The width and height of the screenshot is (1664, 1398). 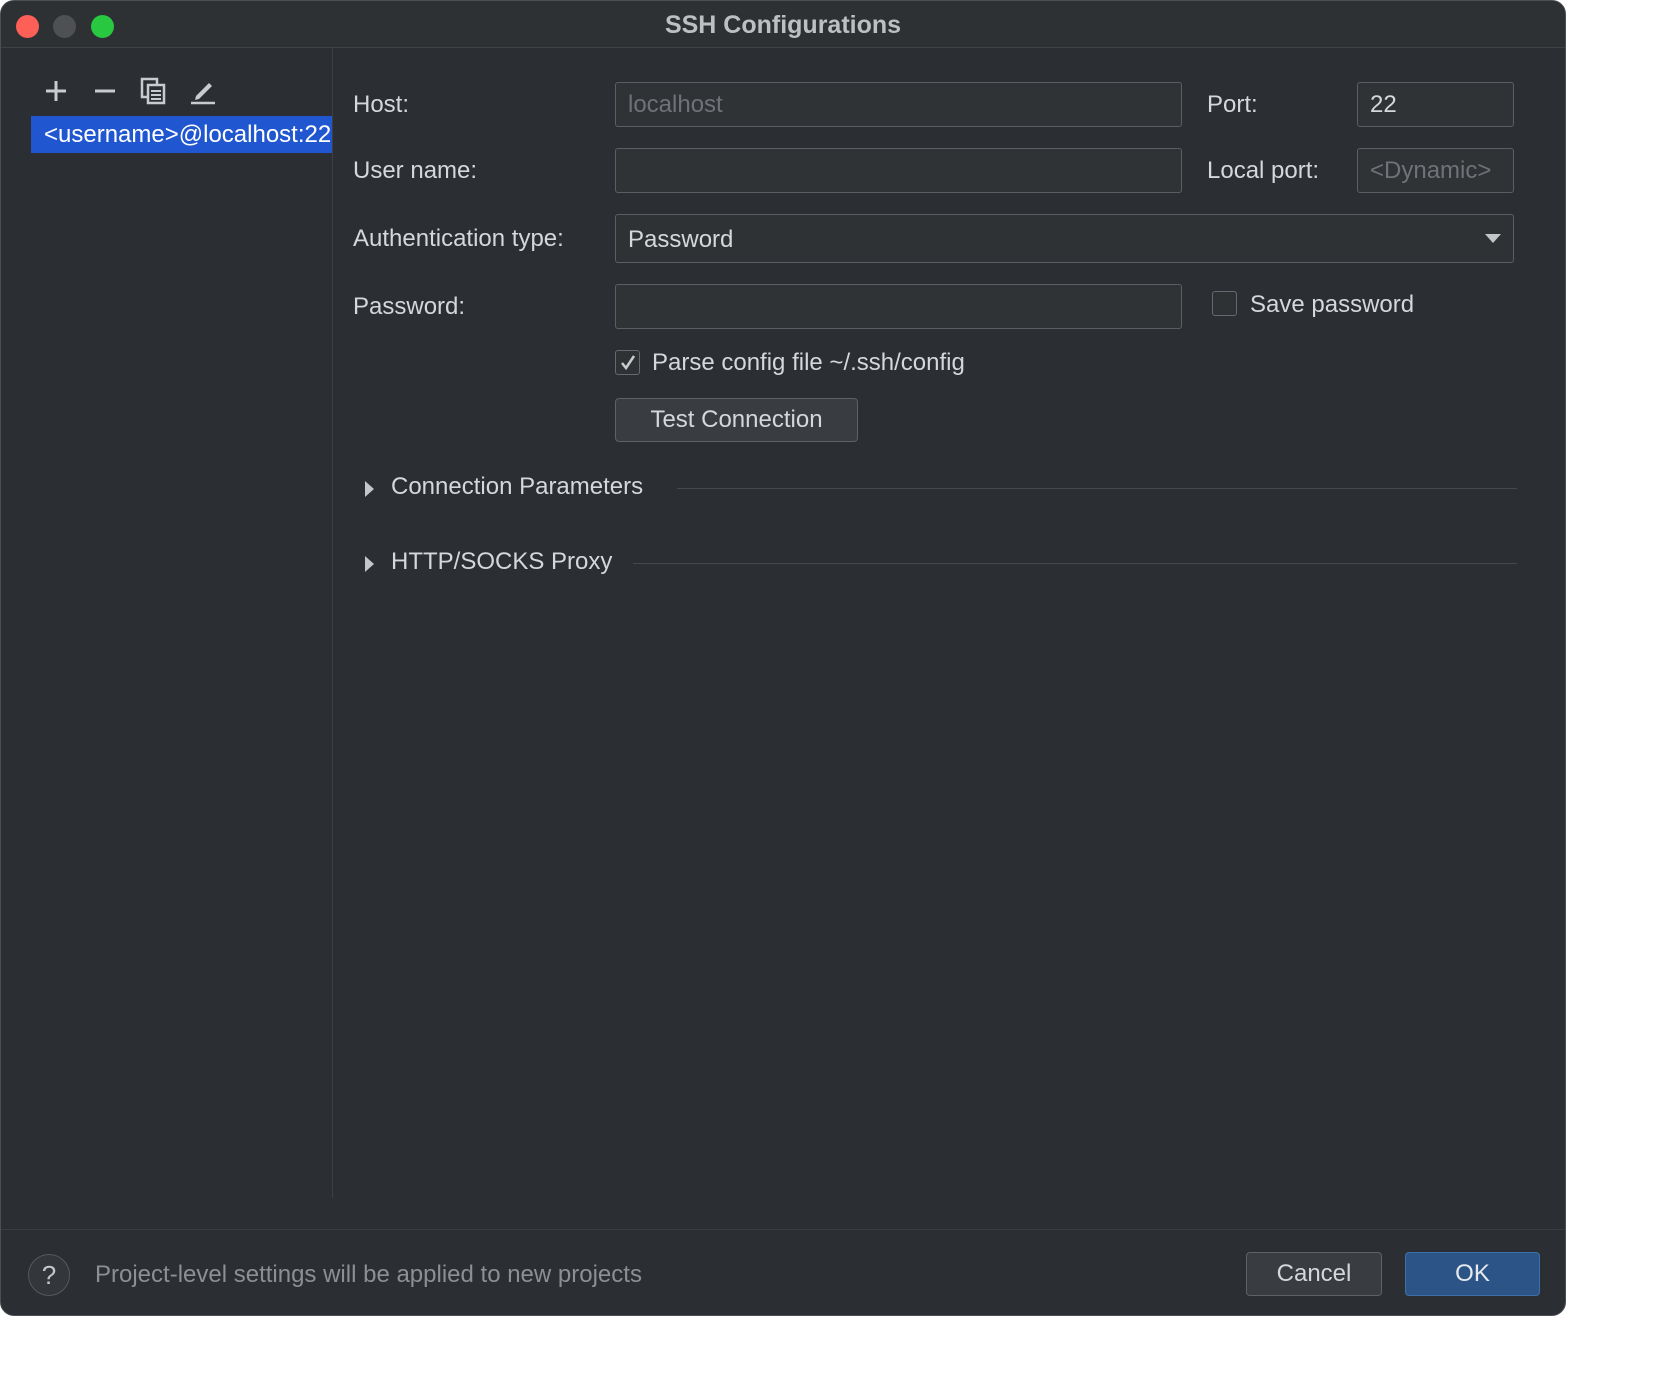 What do you see at coordinates (808, 363) in the screenshot?
I see `parse-config-label: Parse config file ~/.ssh/config` at bounding box center [808, 363].